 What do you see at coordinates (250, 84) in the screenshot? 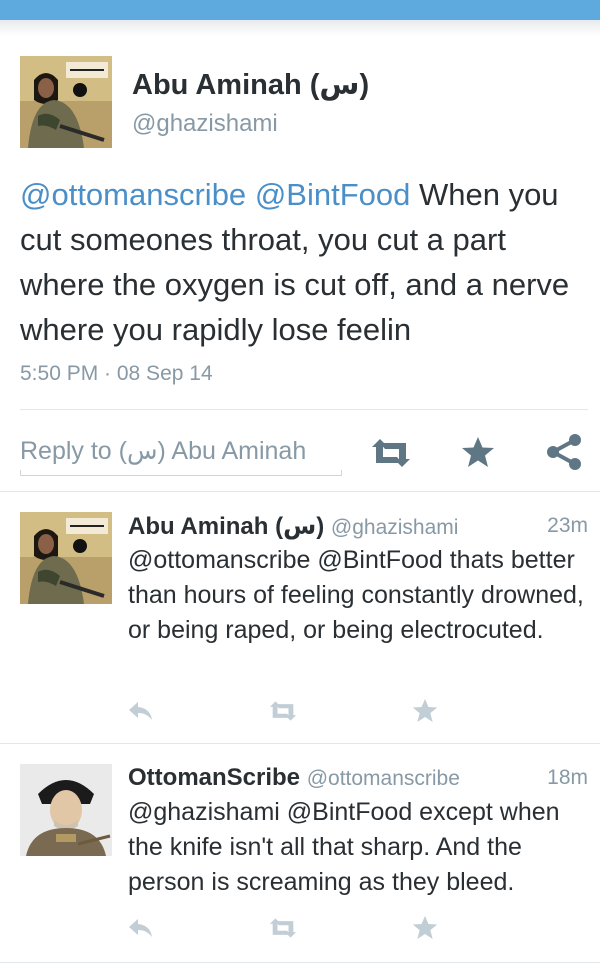
I see `author-name: Abu Aminah (س)` at bounding box center [250, 84].